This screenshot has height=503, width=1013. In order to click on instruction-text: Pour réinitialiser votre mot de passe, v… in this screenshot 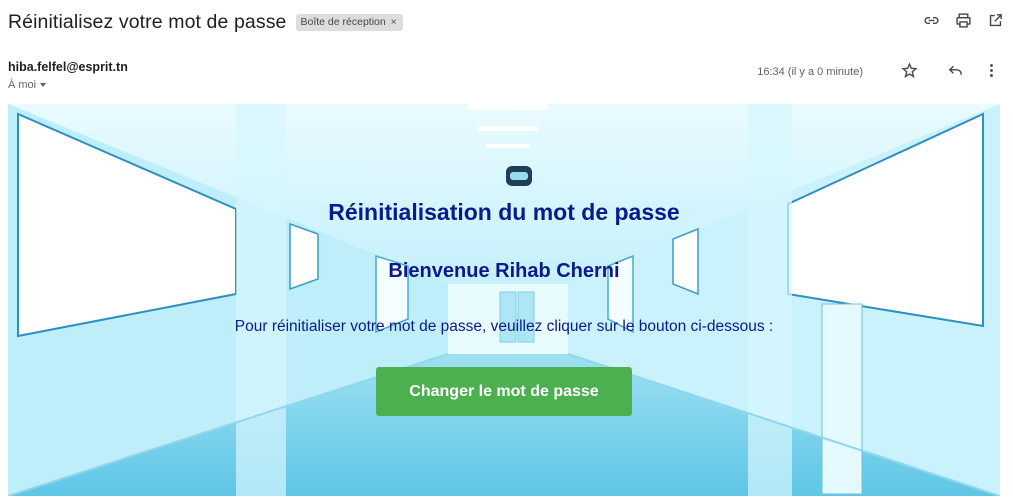, I will do `click(504, 326)`.